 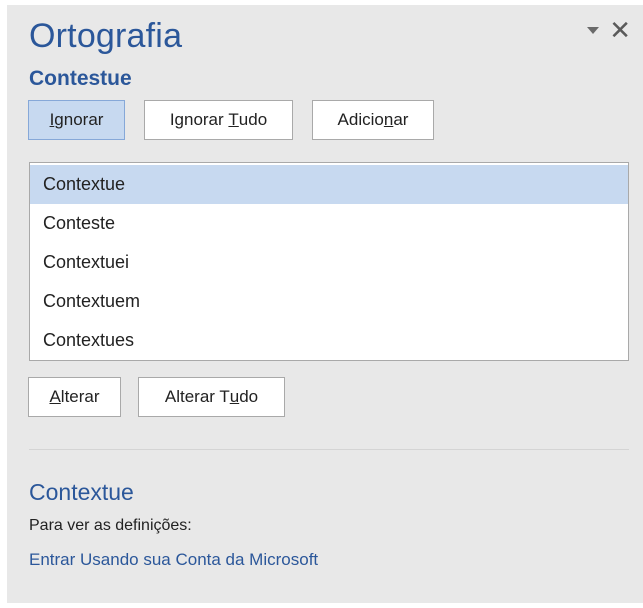 I want to click on ignore-all-label-post: udo, so click(x=253, y=119).